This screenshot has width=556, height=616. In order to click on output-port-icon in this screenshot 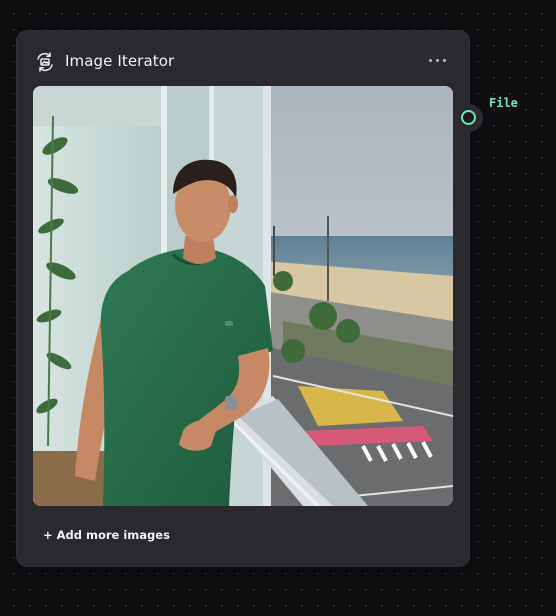, I will do `click(468, 117)`.